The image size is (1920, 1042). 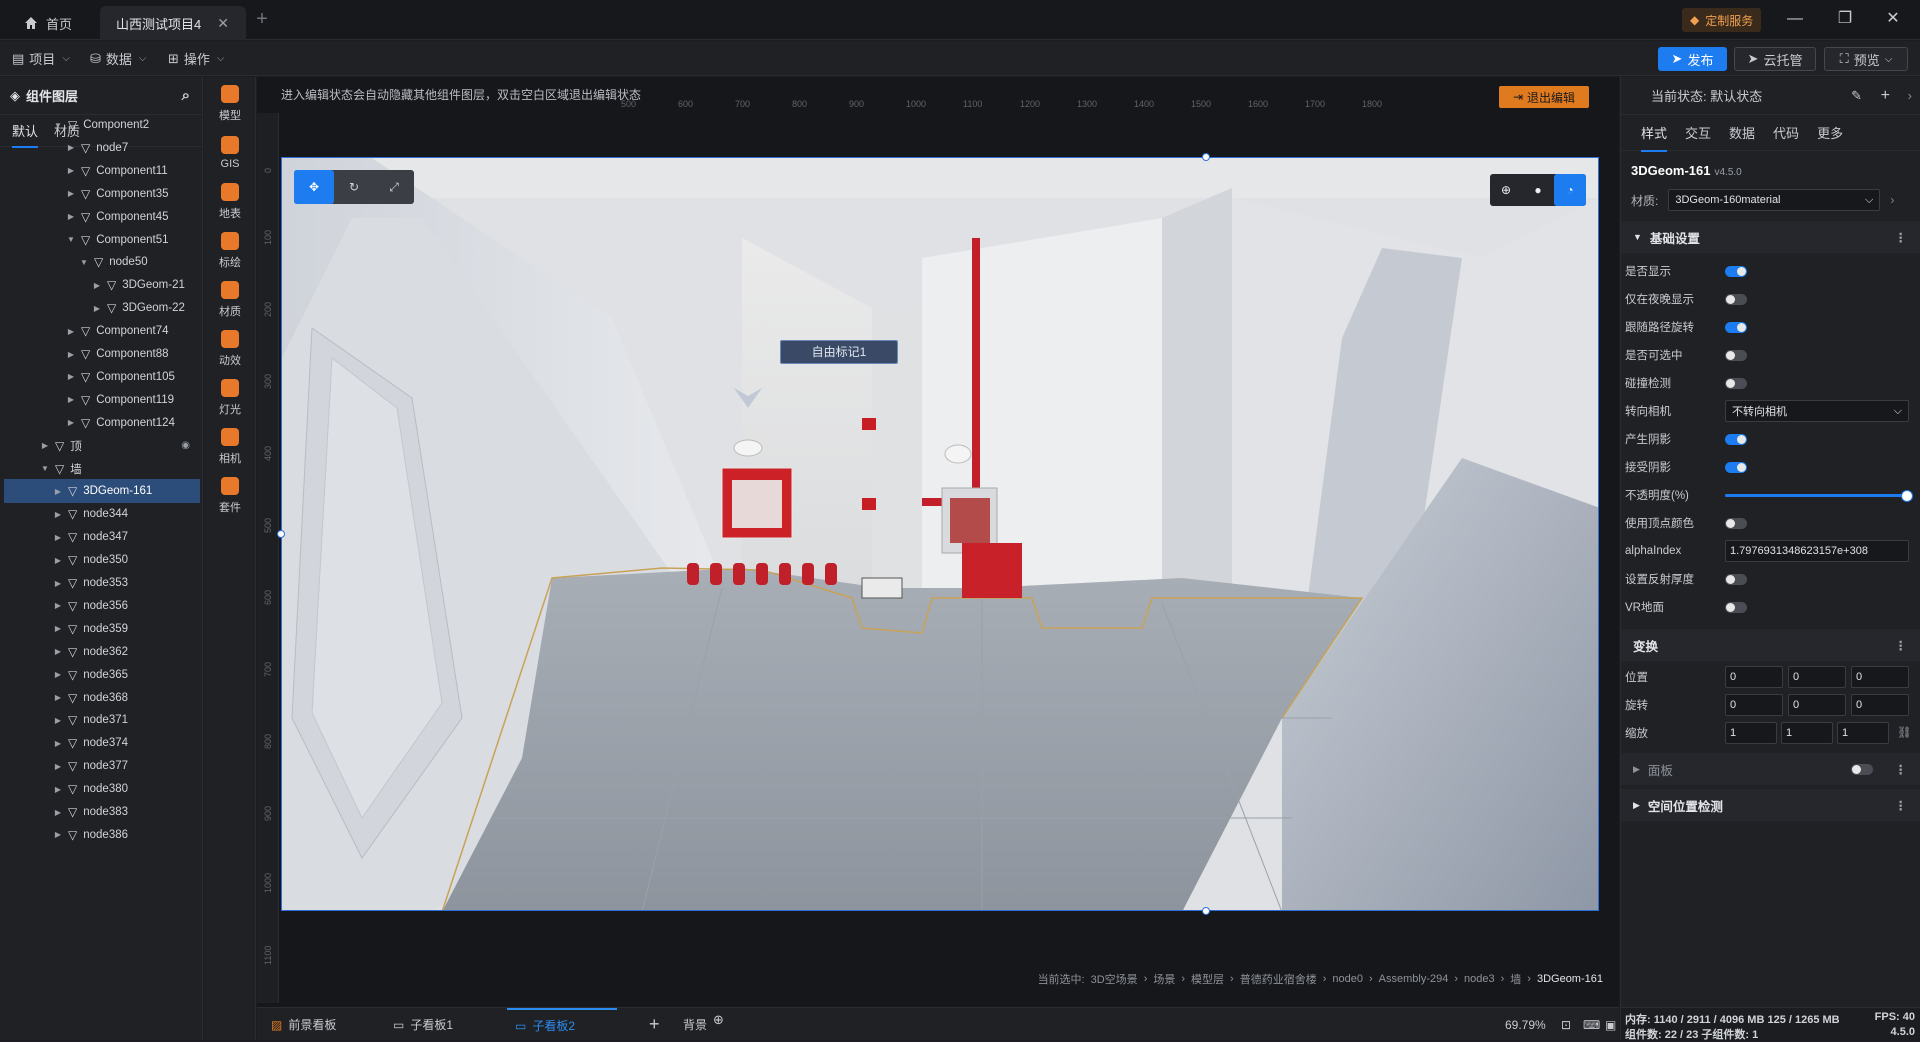 I want to click on rotation-x-input: 0, so click(x=1754, y=705).